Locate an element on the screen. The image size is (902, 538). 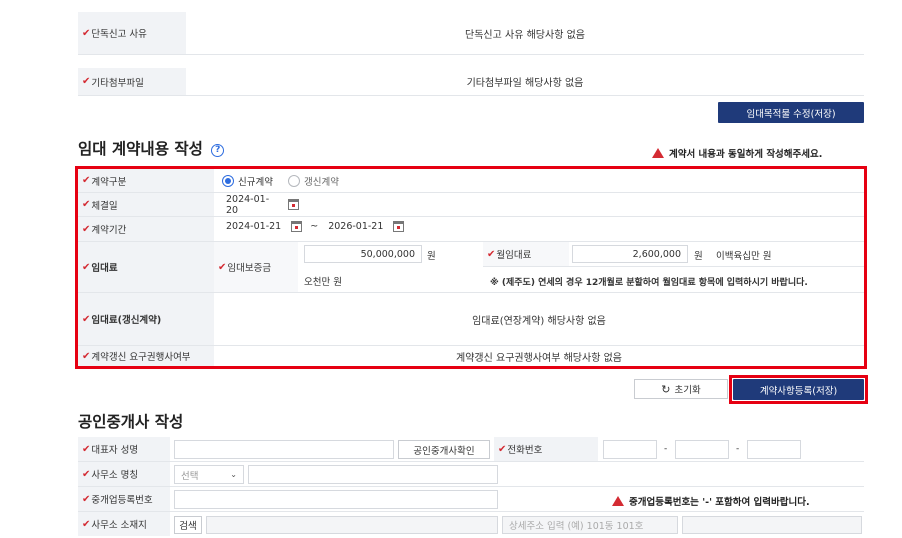
contract-type-radio-renewal: 갱신계약 is located at coordinates (313, 181).